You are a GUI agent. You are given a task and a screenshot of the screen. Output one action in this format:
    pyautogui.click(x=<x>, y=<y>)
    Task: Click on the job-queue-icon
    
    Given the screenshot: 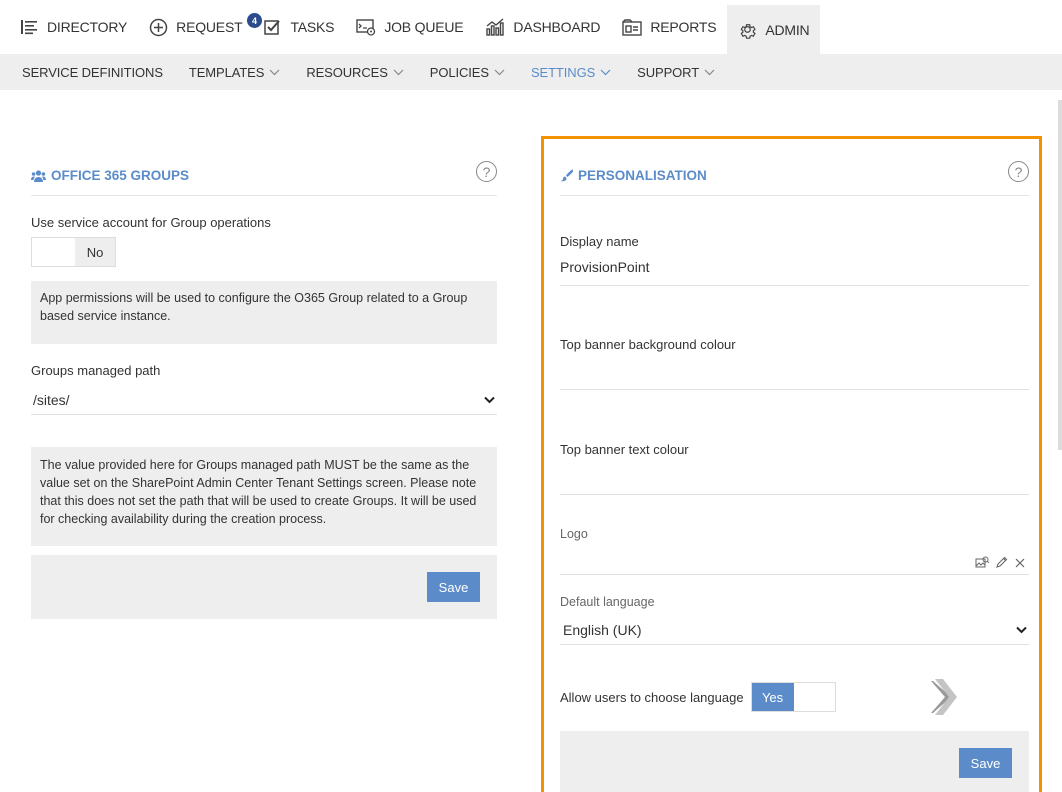 What is the action you would take?
    pyautogui.click(x=366, y=27)
    